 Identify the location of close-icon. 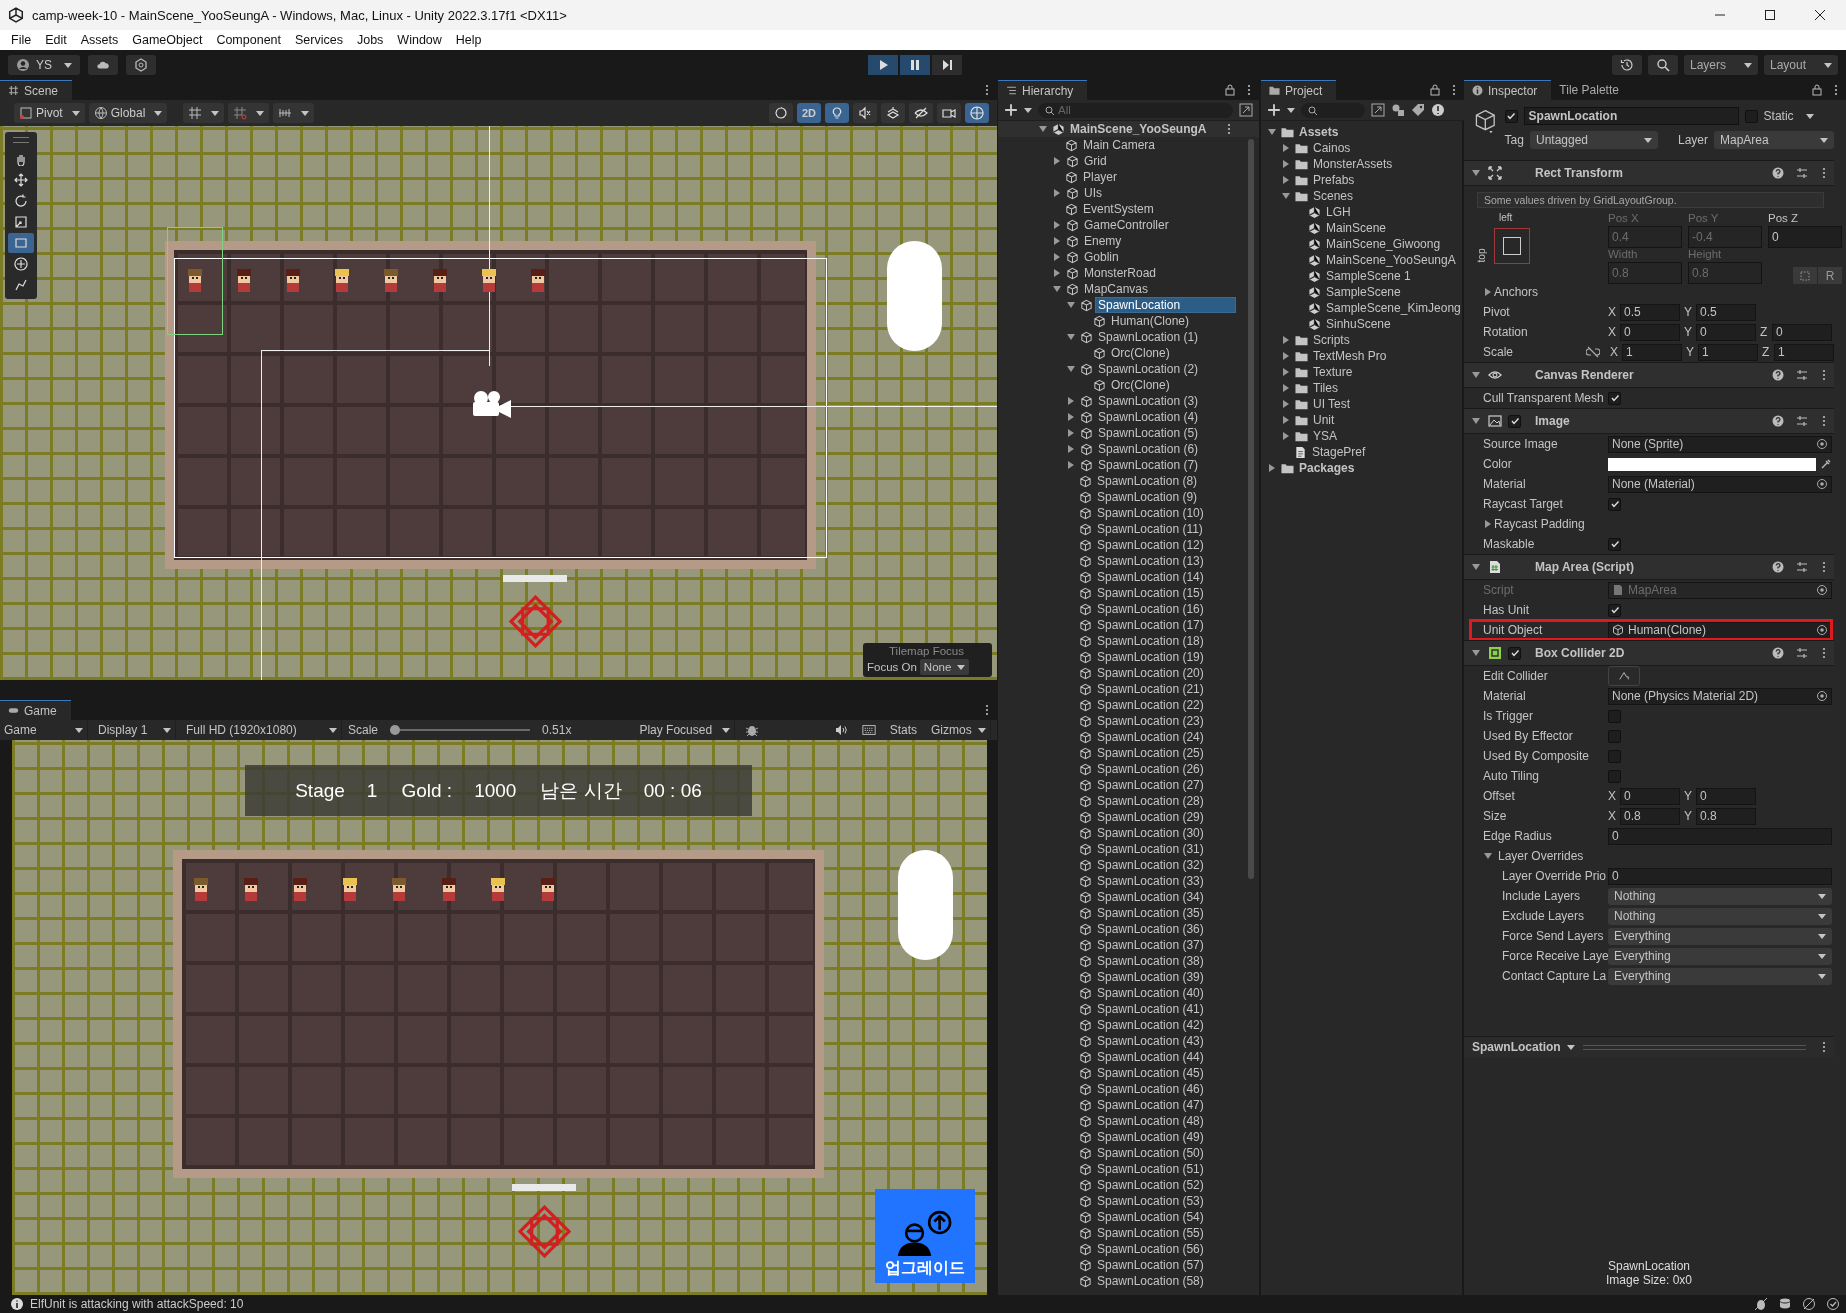
(1820, 15).